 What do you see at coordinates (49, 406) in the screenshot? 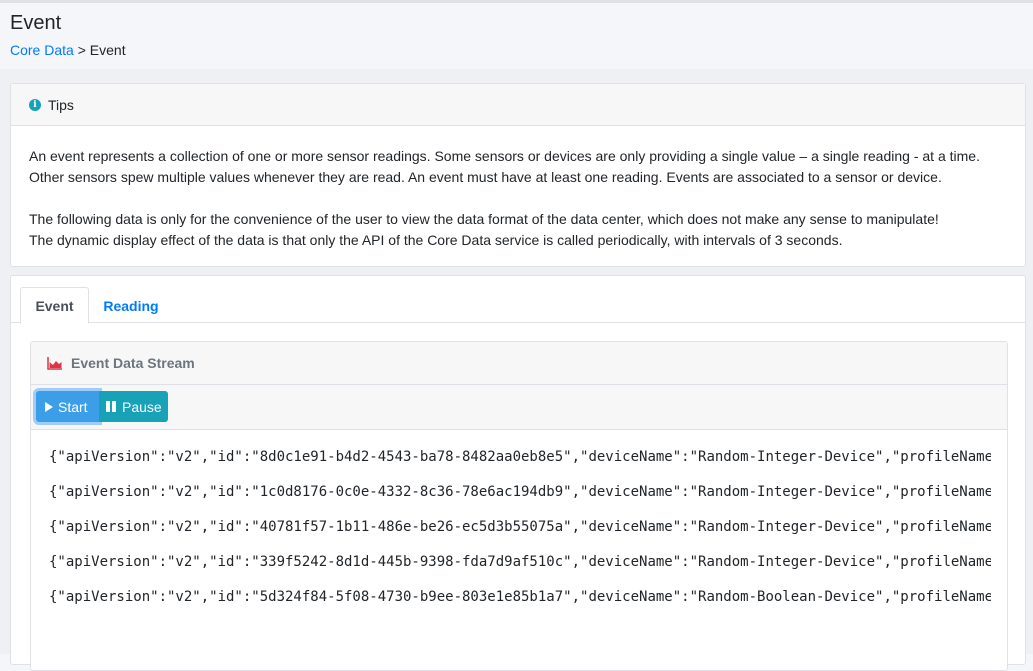
I see `play-icon` at bounding box center [49, 406].